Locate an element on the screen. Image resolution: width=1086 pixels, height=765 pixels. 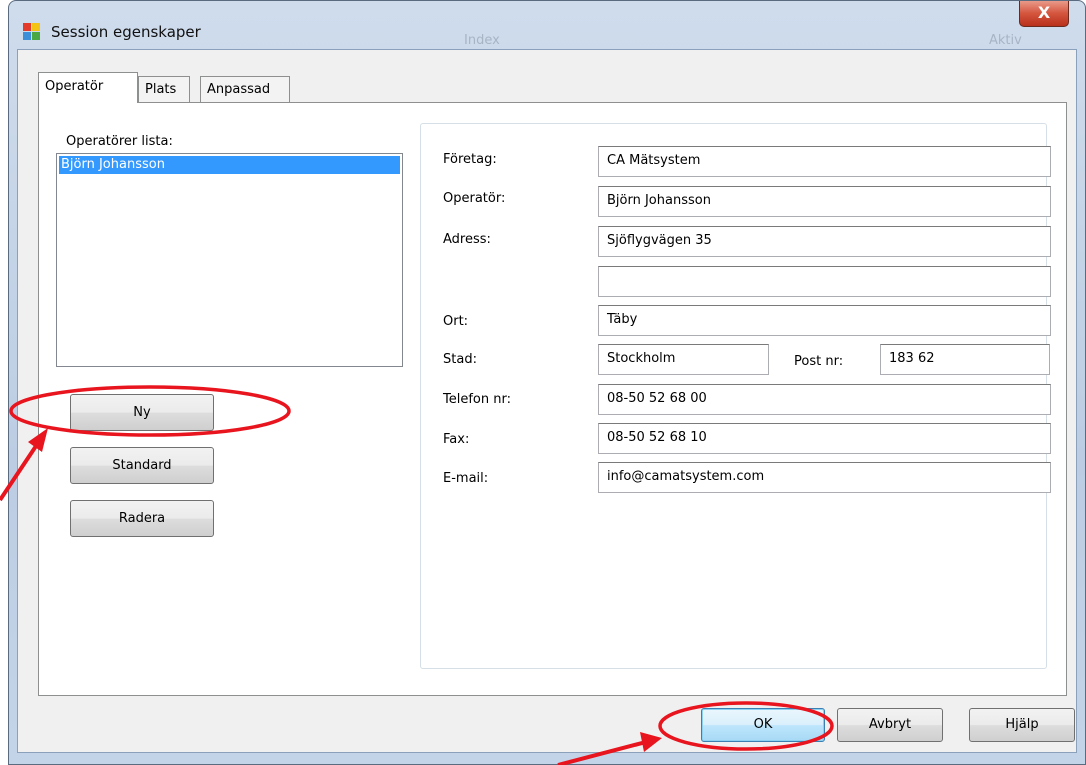
standard-button: Standard is located at coordinates (142, 465).